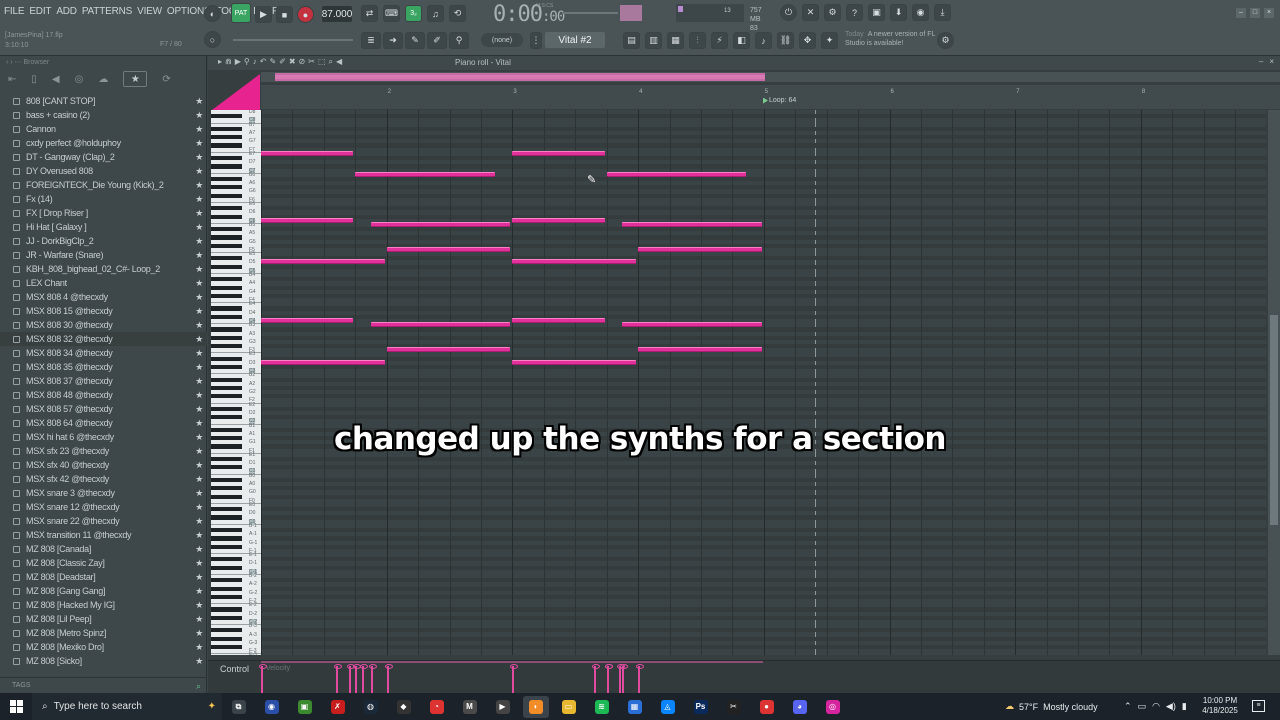  Describe the element at coordinates (103, 255) in the screenshot. I see `browser-item: JR - Warfare (Snare) ★` at that location.